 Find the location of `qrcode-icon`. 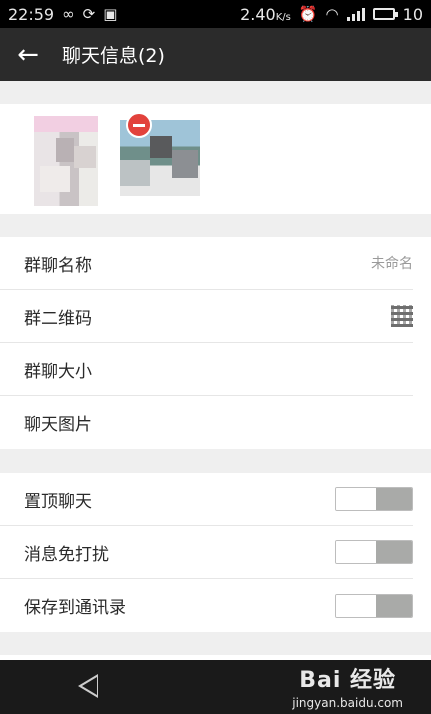

qrcode-icon is located at coordinates (402, 316).